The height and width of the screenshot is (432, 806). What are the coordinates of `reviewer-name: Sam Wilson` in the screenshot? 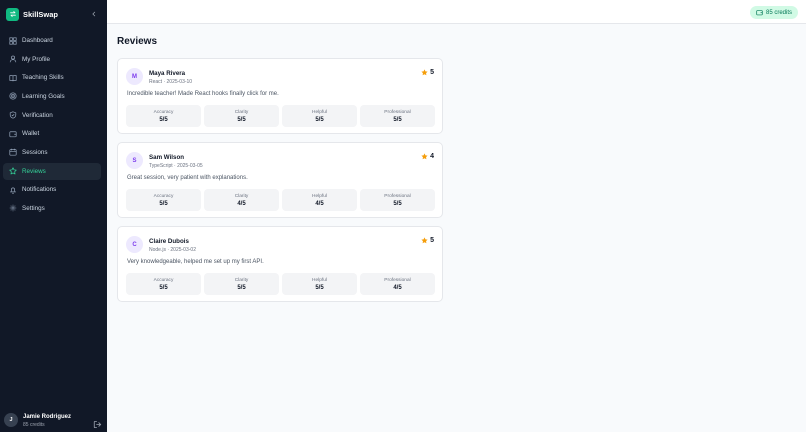 It's located at (167, 157).